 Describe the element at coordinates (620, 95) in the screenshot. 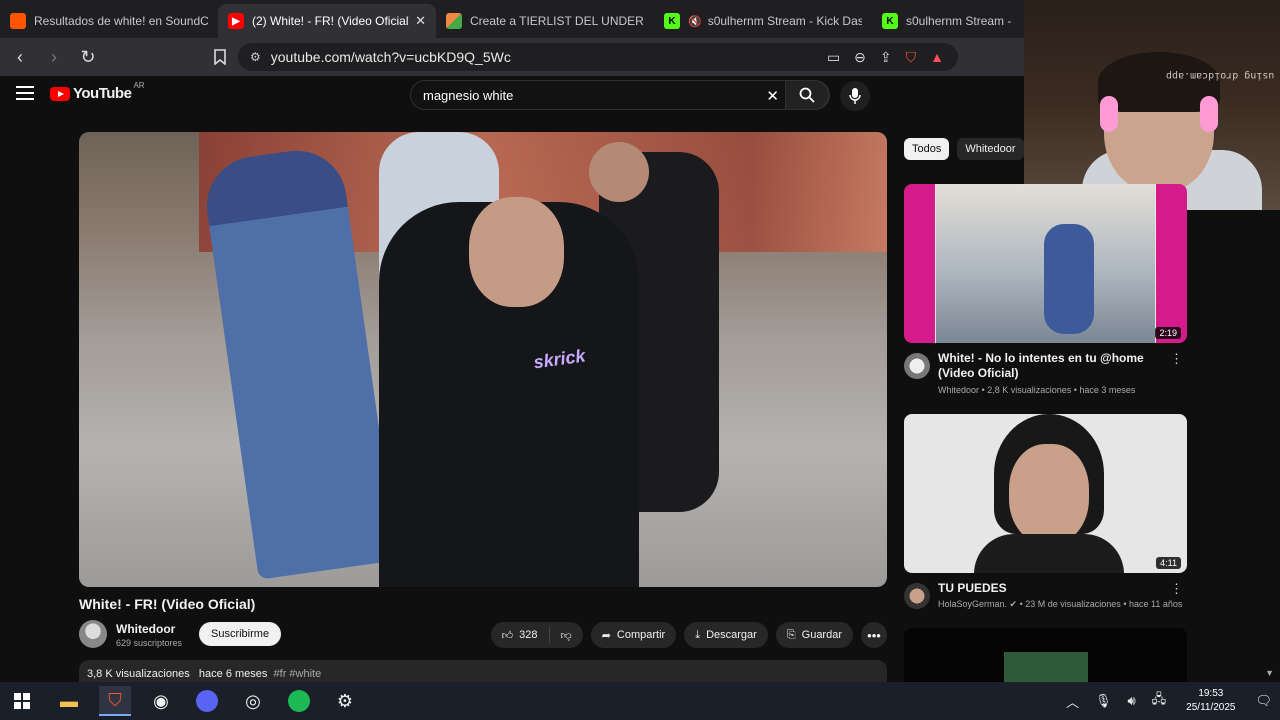

I see `search-input: magnesio white ✕` at that location.